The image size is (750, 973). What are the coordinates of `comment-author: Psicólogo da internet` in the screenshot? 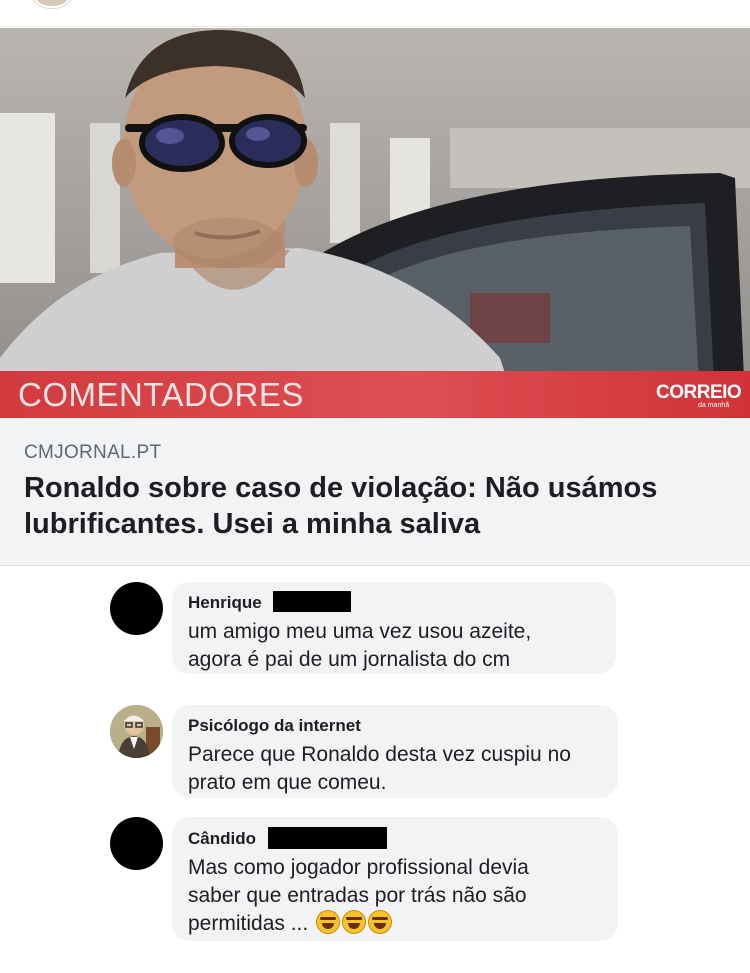 It's located at (274, 726).